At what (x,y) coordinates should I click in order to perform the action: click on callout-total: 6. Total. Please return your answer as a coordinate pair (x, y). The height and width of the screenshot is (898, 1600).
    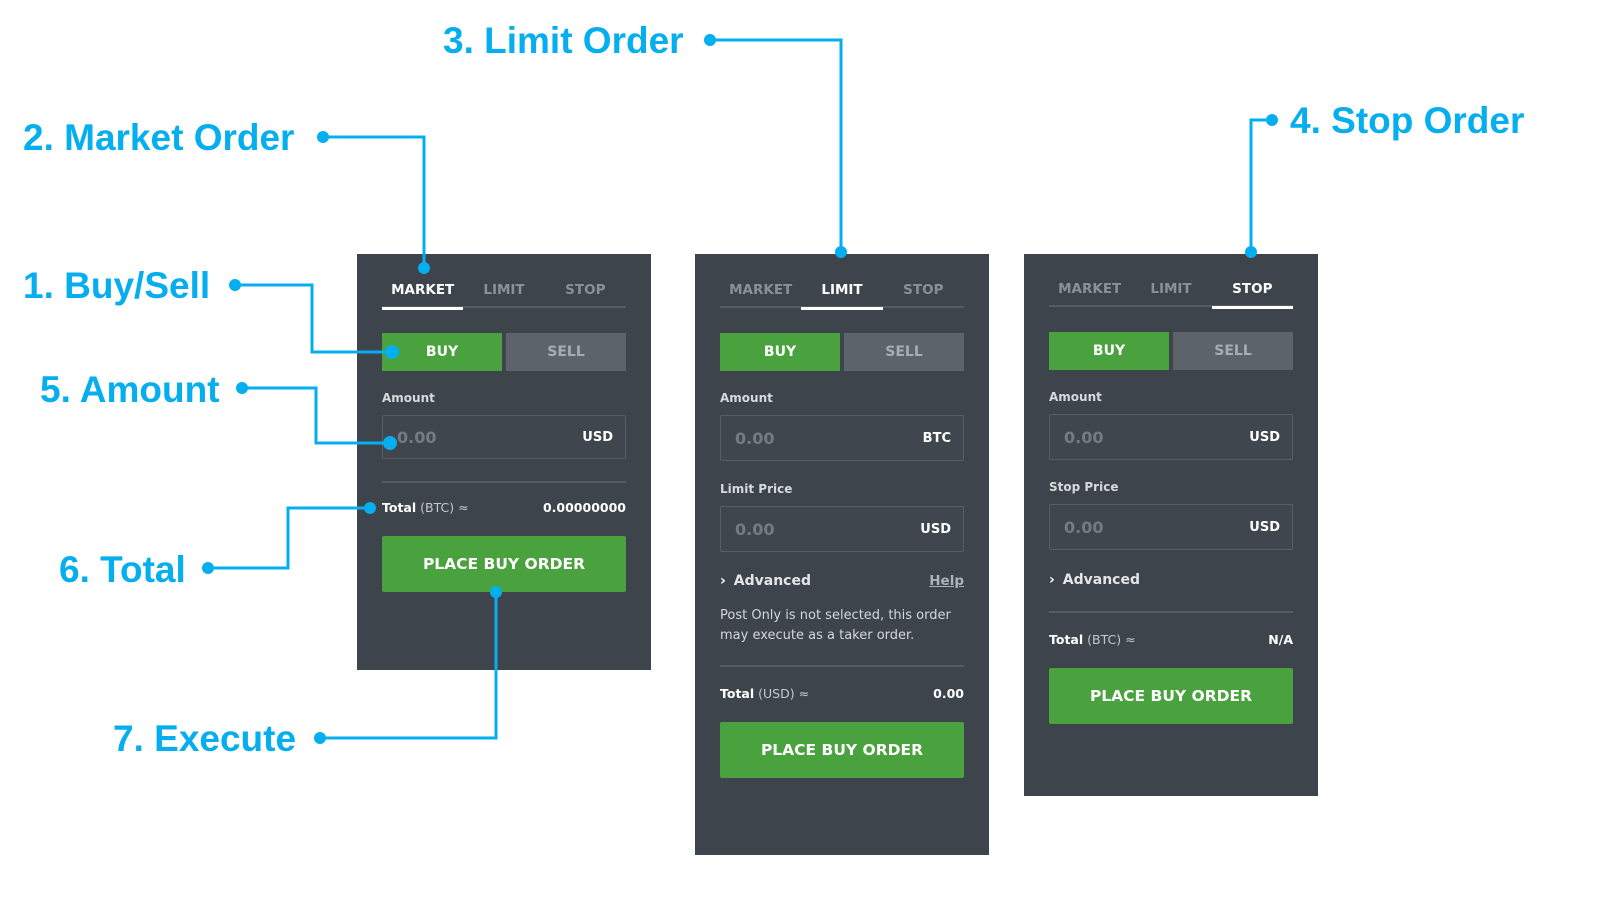
    Looking at the image, I should click on (122, 569).